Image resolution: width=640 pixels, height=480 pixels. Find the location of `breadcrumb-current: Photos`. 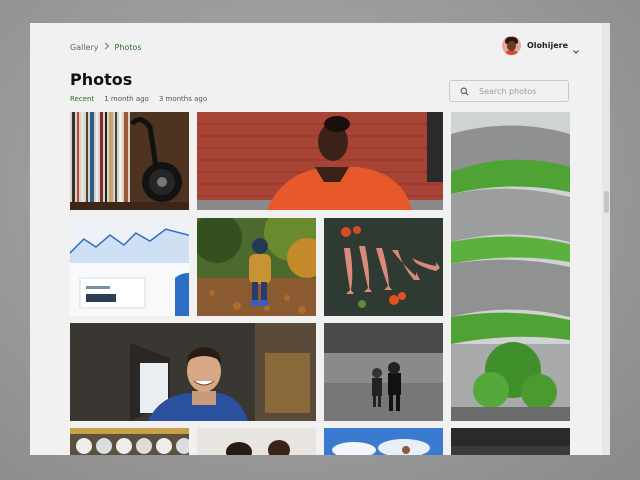

breadcrumb-current: Photos is located at coordinates (128, 47).